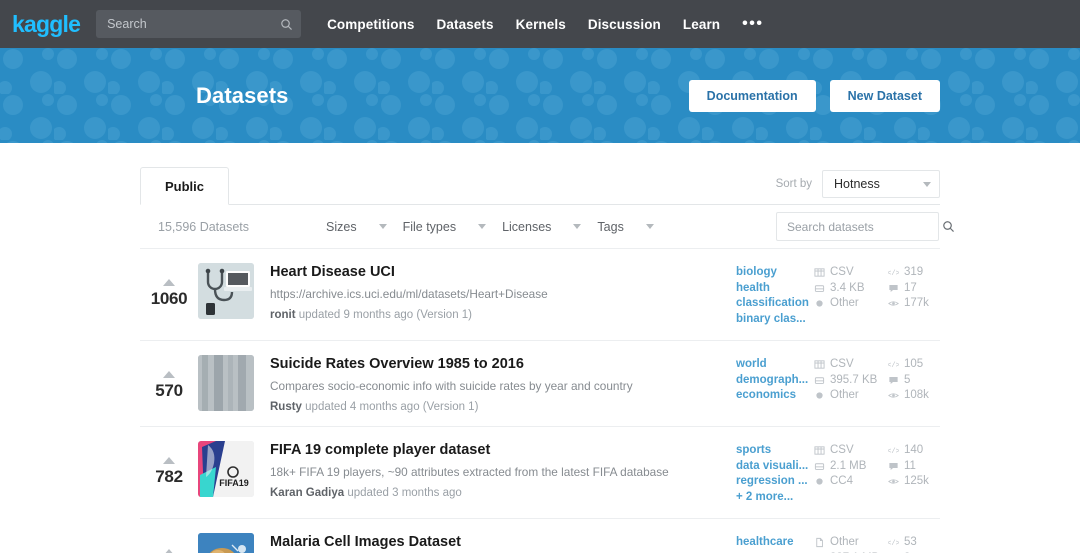 This screenshot has height=553, width=1080. Describe the element at coordinates (194, 24) in the screenshot. I see `search-input` at that location.